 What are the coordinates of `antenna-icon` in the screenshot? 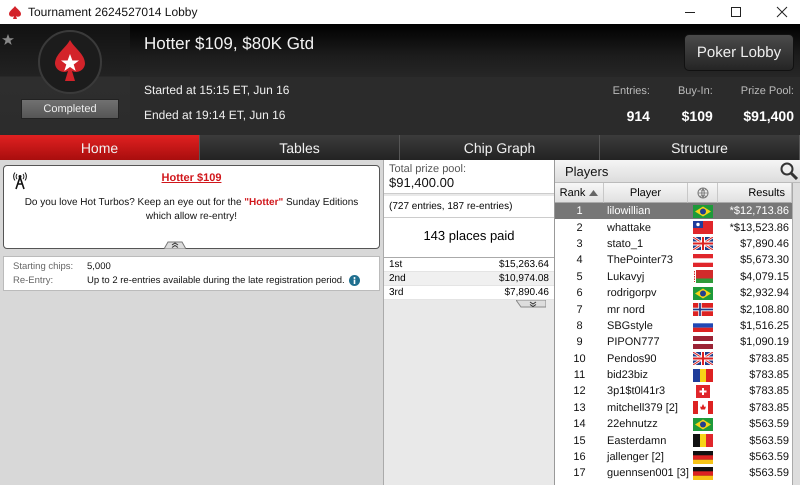 It's located at (20, 181).